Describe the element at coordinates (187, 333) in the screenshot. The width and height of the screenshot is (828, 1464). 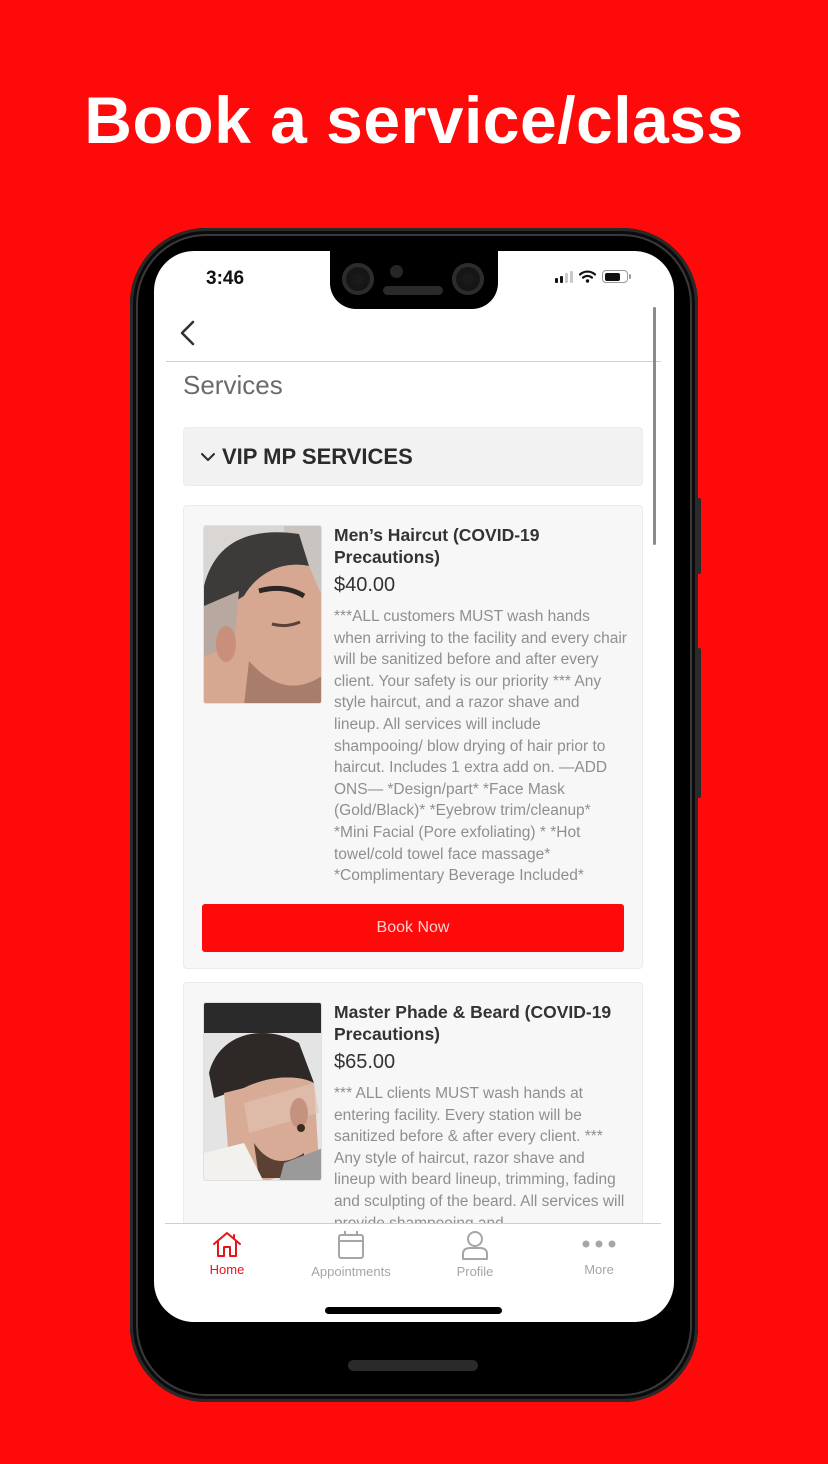
I see `chevron-left-icon` at that location.